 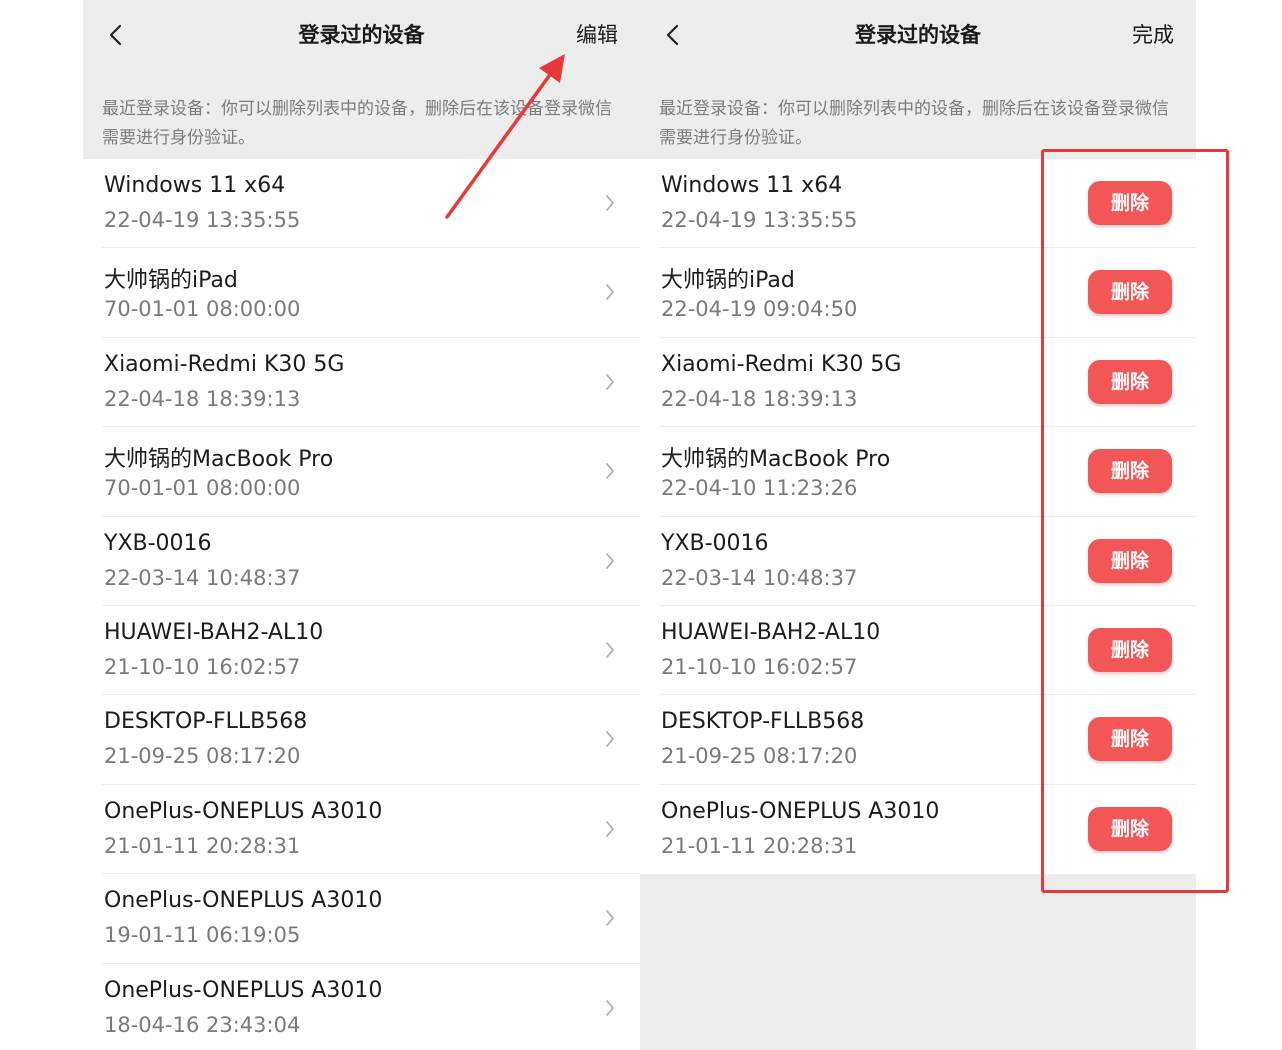 What do you see at coordinates (918, 383) in the screenshot?
I see `device-row: Xiaomi-Redmi K30 5G 22-04-18 18:39:13 删除` at bounding box center [918, 383].